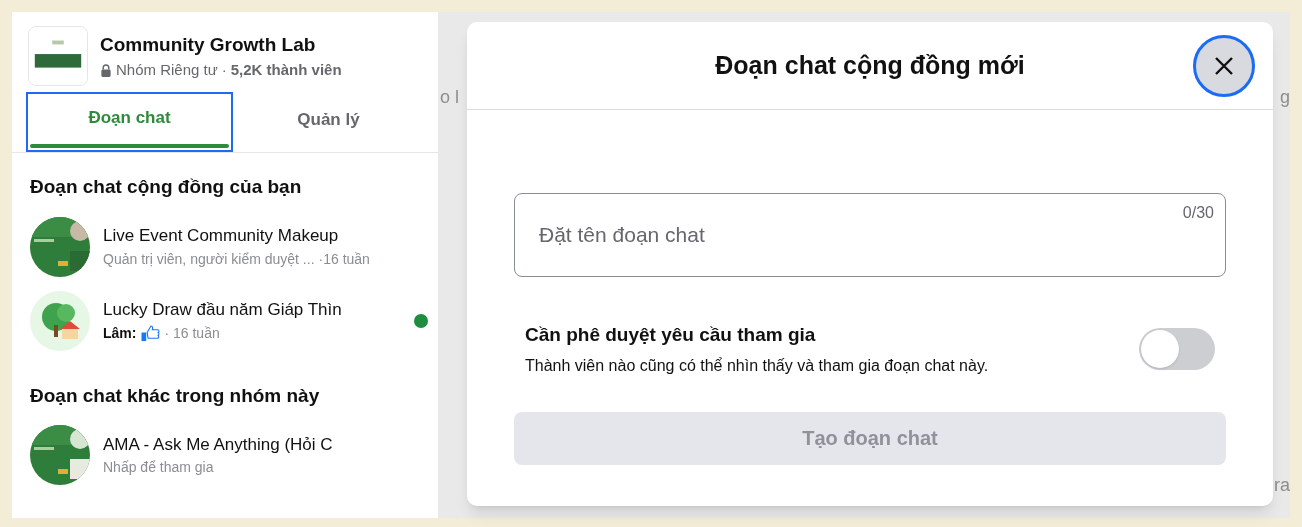 This screenshot has height=527, width=1302. I want to click on tab: Đoạn chat, so click(129, 122).